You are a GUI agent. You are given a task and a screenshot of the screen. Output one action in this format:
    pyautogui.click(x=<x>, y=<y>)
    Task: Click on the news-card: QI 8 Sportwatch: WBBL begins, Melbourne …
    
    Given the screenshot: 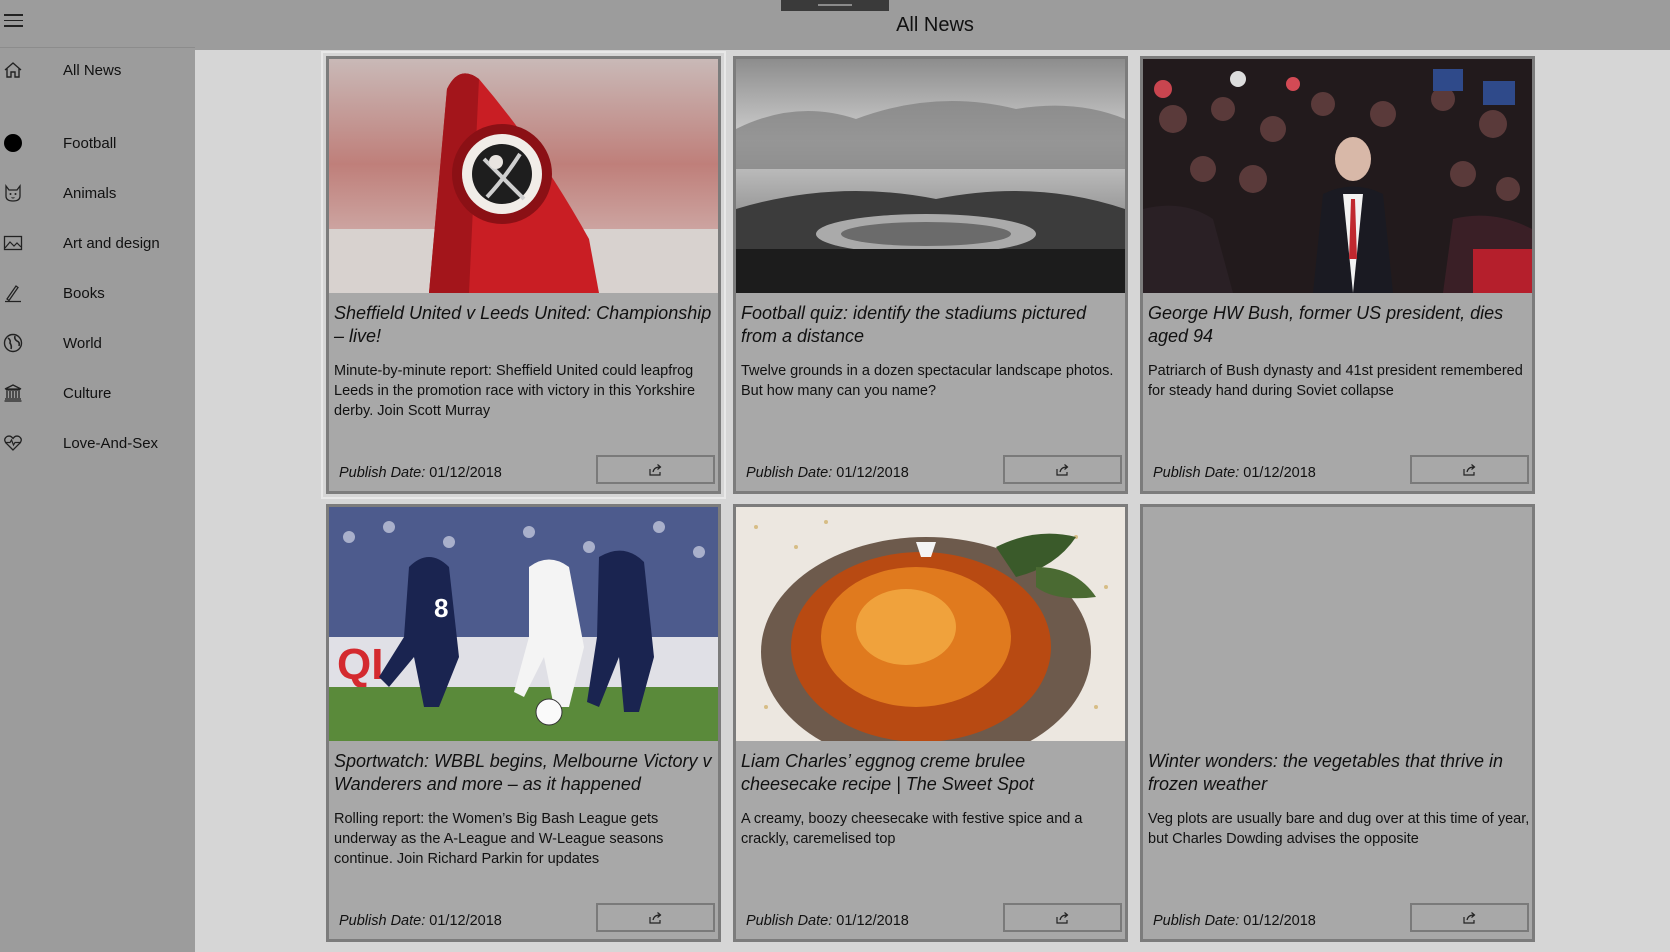 What is the action you would take?
    pyautogui.click(x=523, y=723)
    